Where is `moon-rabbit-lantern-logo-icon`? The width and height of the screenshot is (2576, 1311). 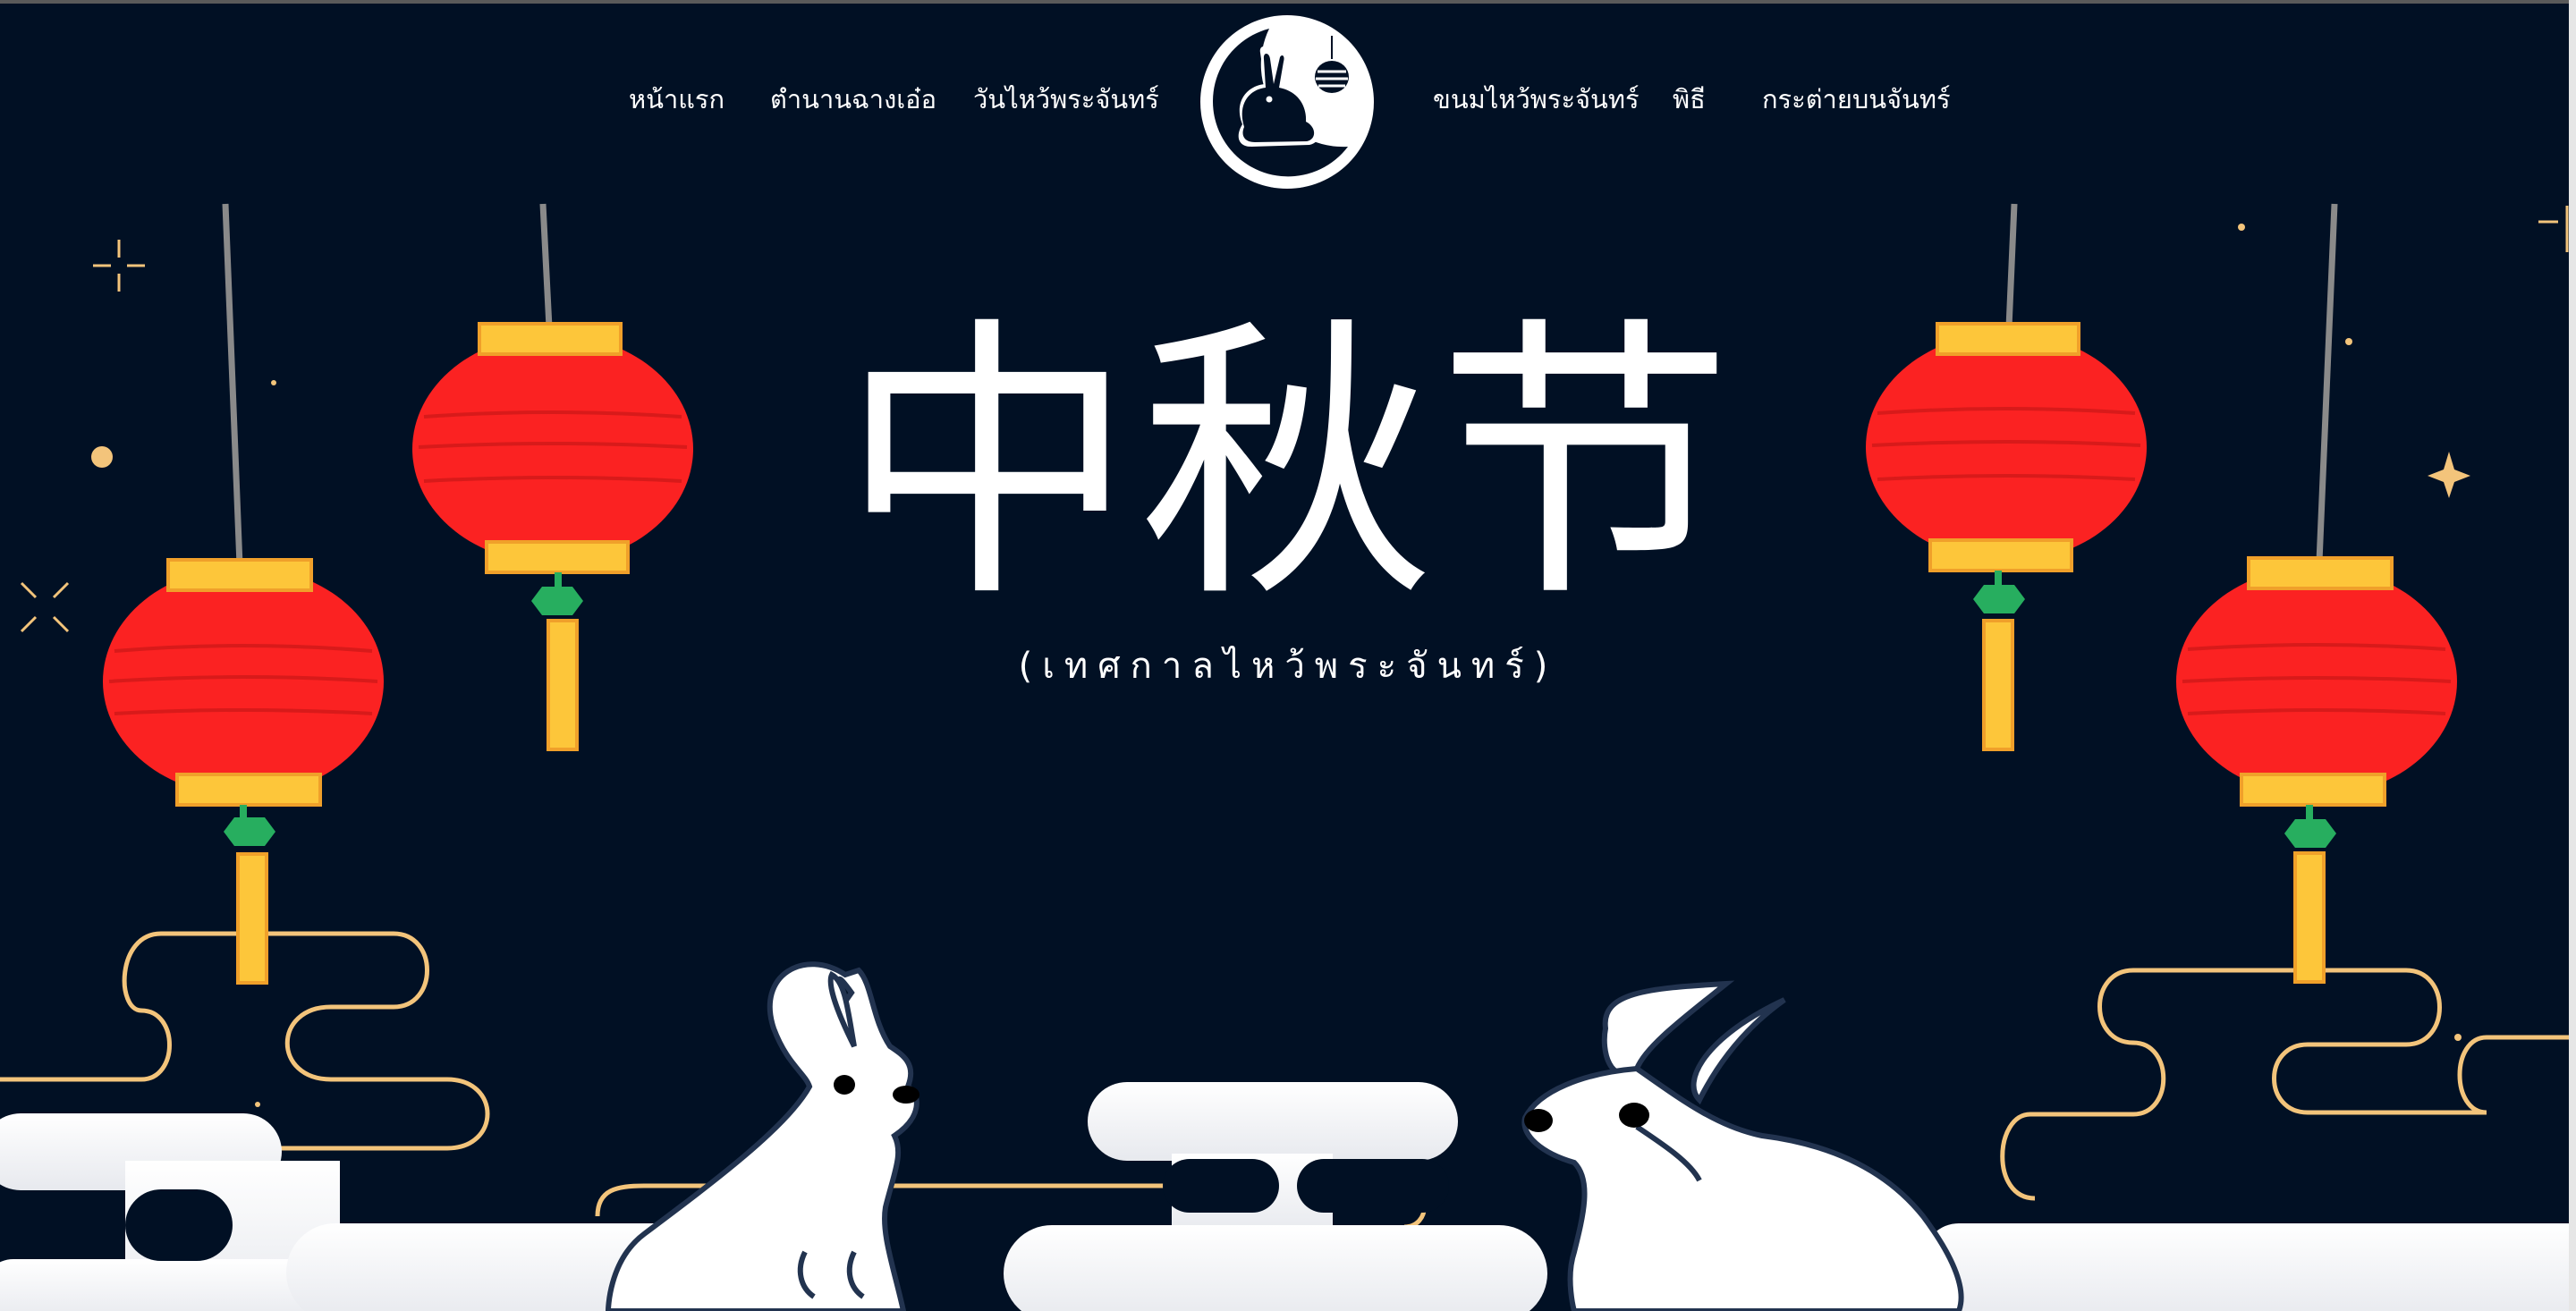 moon-rabbit-lantern-logo-icon is located at coordinates (1287, 102).